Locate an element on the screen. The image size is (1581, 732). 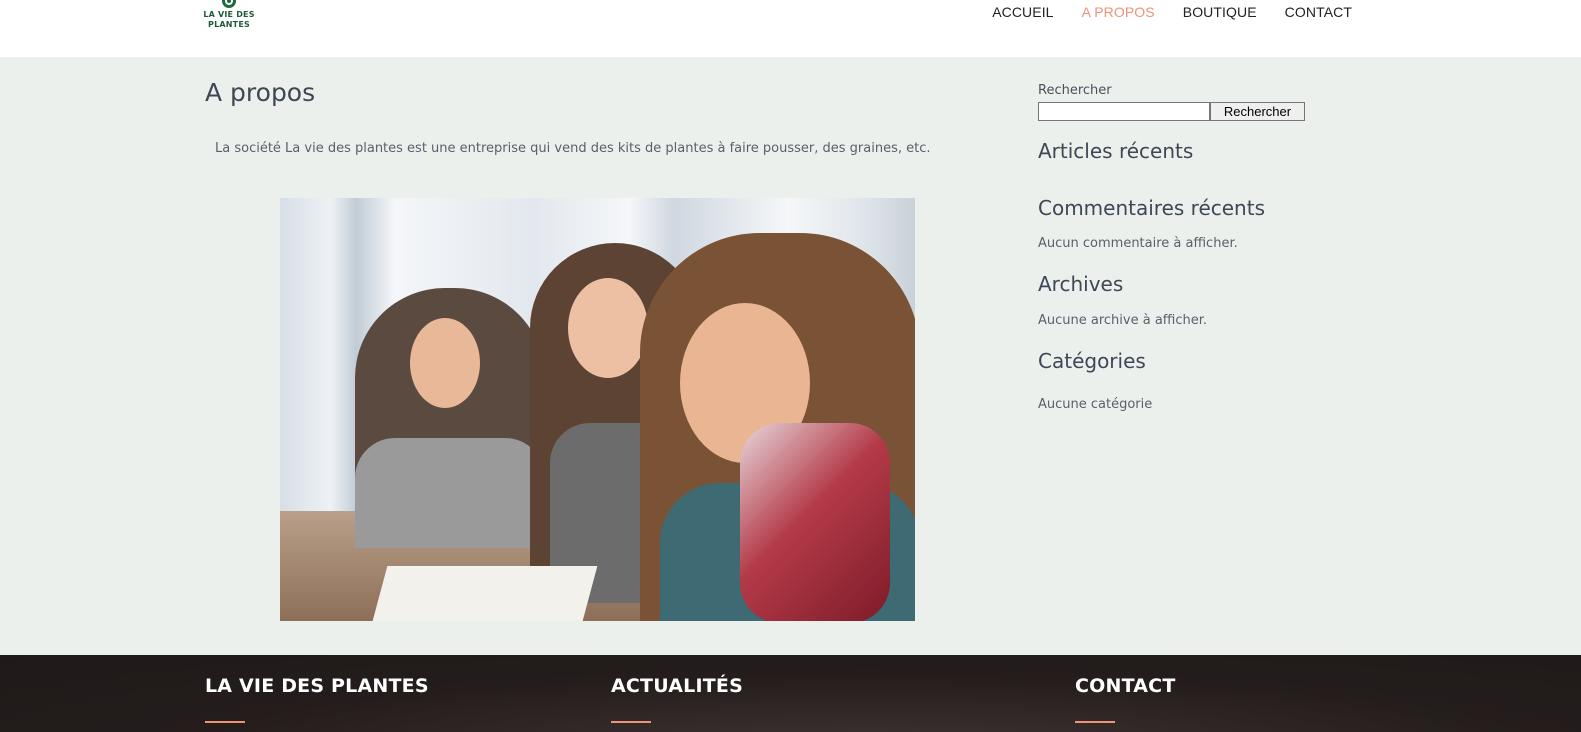
nav-item-contact: CONTACT is located at coordinates (1318, 12).